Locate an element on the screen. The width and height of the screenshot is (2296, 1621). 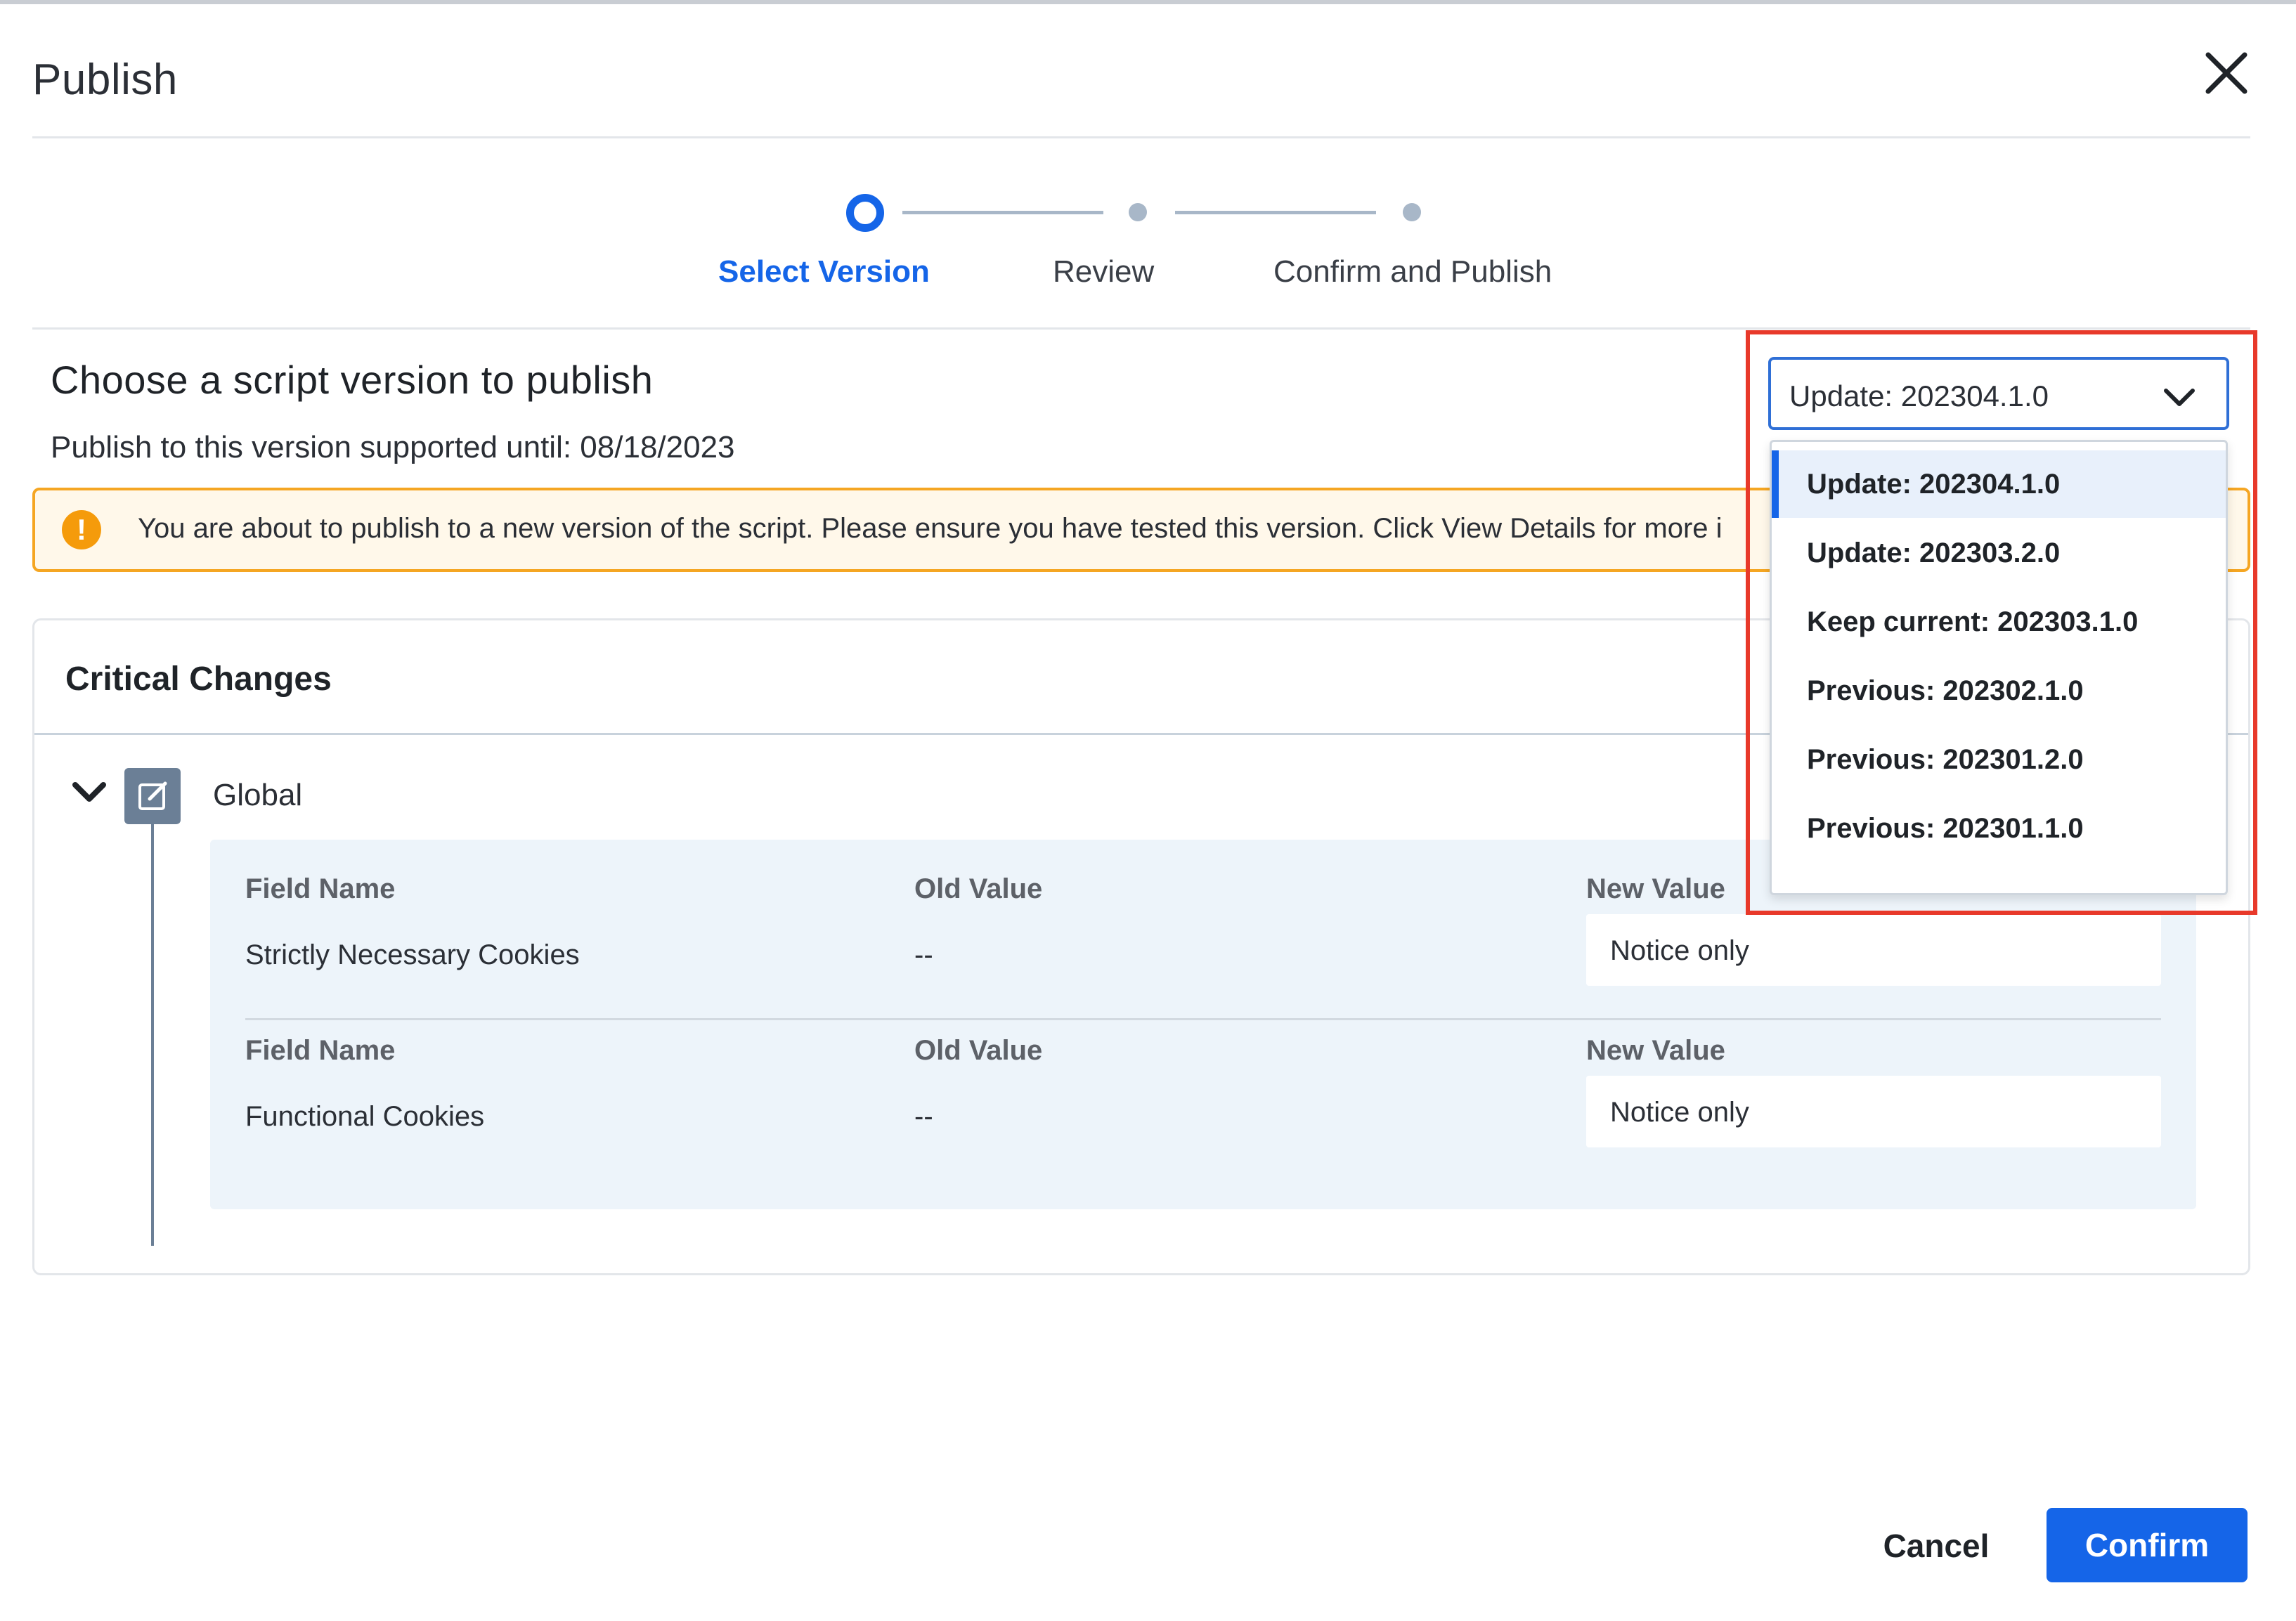
version-option: Keep current: 202303.1.0 is located at coordinates (1999, 622).